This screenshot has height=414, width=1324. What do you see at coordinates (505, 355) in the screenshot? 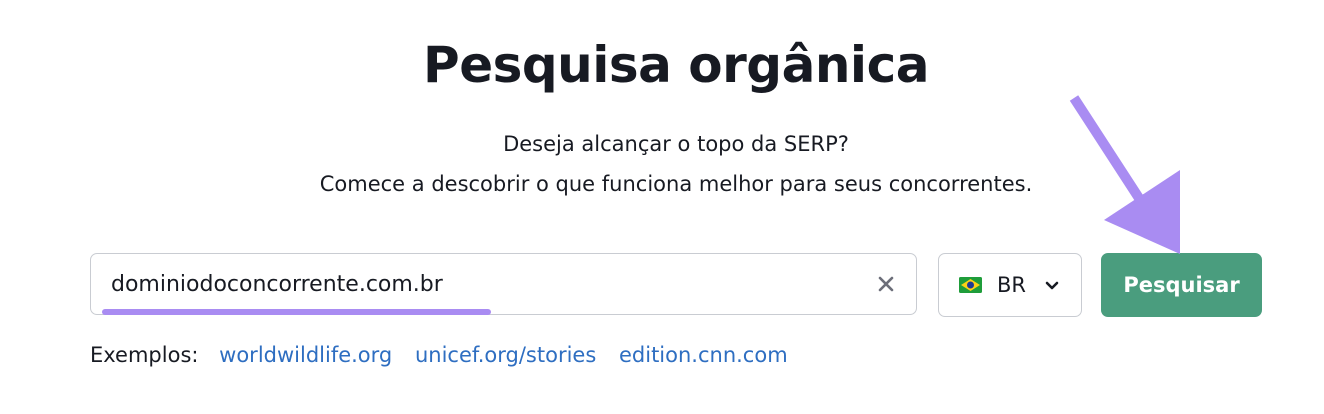
I see `example-link-unicef: unicef.org/stories` at bounding box center [505, 355].